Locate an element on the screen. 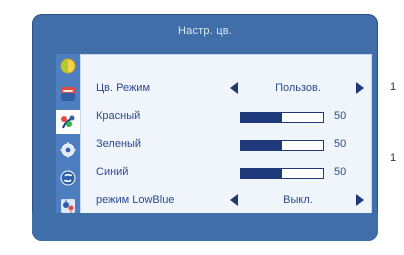 Image resolution: width=404 pixels, height=255 pixels. green-level-value: 50 is located at coordinates (340, 144).